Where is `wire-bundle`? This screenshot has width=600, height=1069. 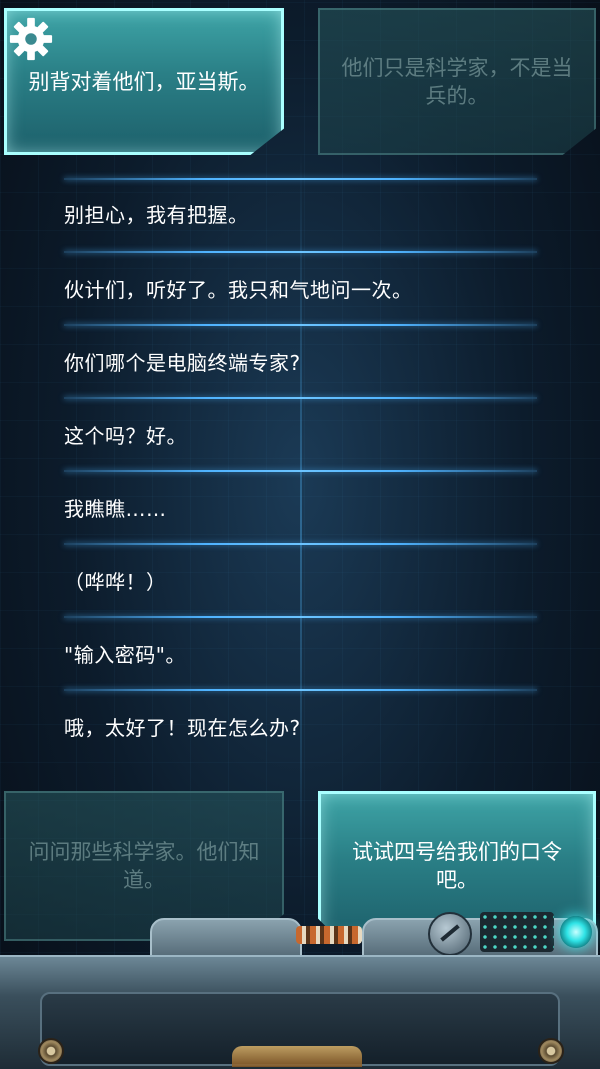
wire-bundle is located at coordinates (329, 935).